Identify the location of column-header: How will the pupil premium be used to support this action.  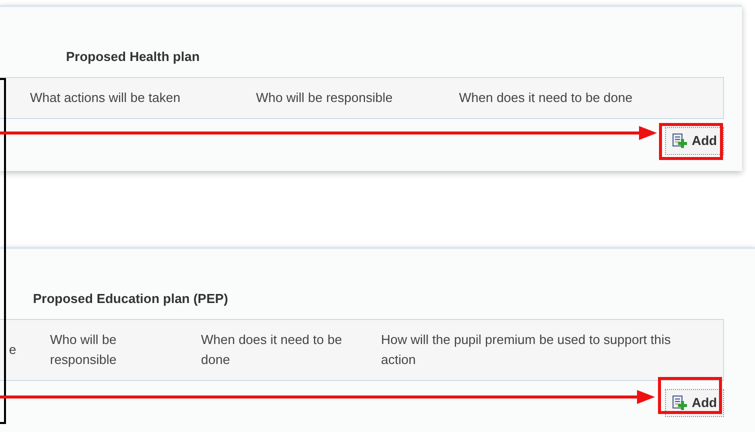
(526, 349).